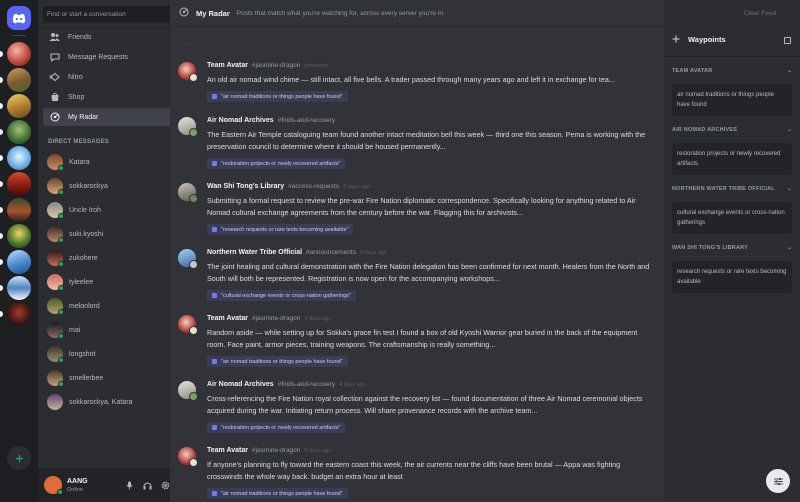  Describe the element at coordinates (147, 485) in the screenshot. I see `headphones-icon` at that location.